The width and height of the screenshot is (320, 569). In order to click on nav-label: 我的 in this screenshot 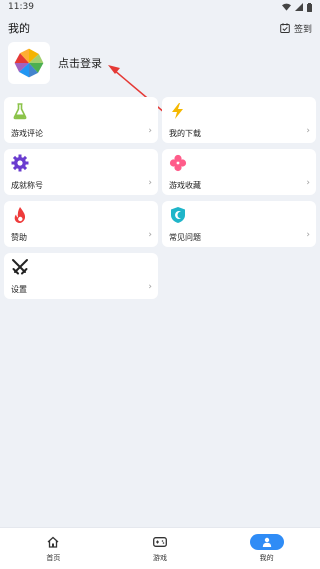, I will do `click(266, 558)`.